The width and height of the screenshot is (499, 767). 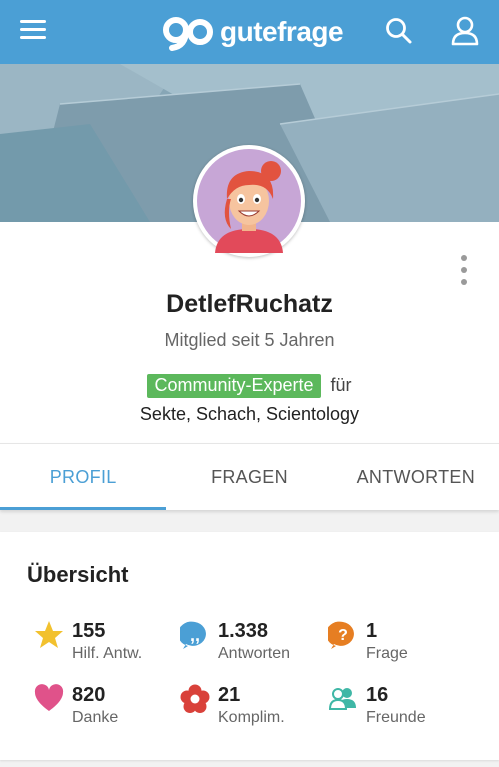 I want to click on user-icon, so click(x=465, y=31).